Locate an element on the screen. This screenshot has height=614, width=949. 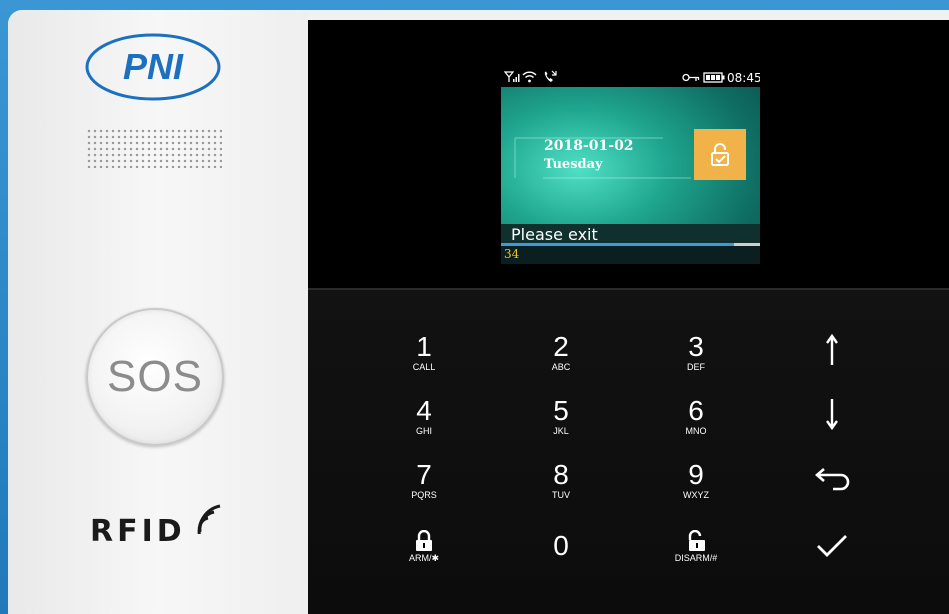
key-sub: PQRS is located at coordinates (424, 494).